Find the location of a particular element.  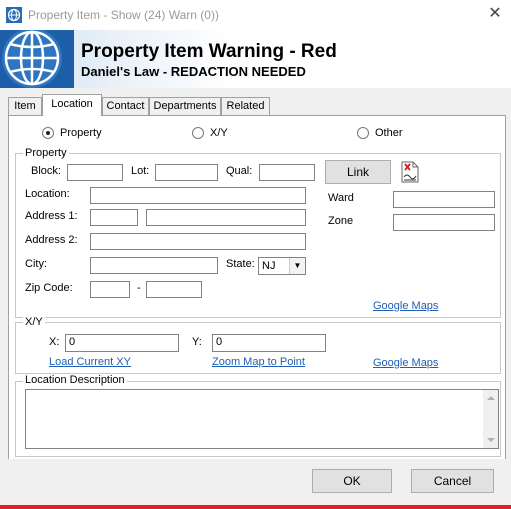

address2-label: Address 2: is located at coordinates (51, 240).